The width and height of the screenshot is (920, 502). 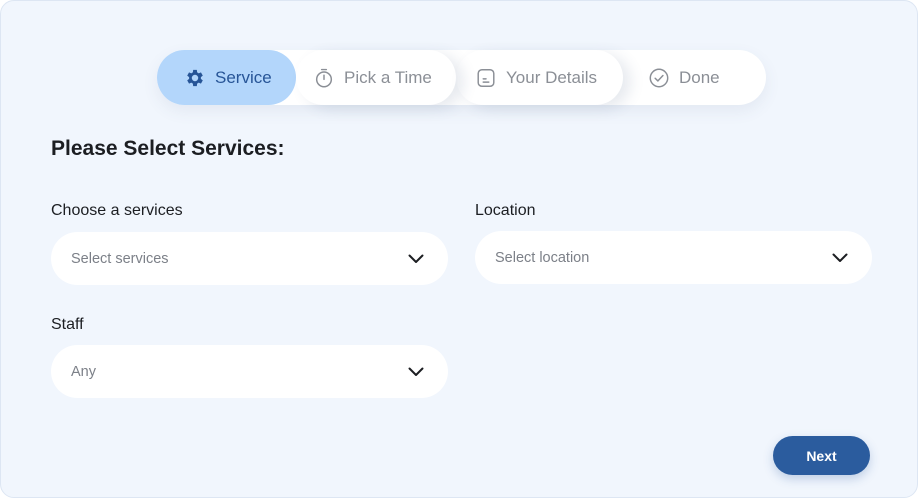 What do you see at coordinates (505, 210) in the screenshot?
I see `location-label: Location` at bounding box center [505, 210].